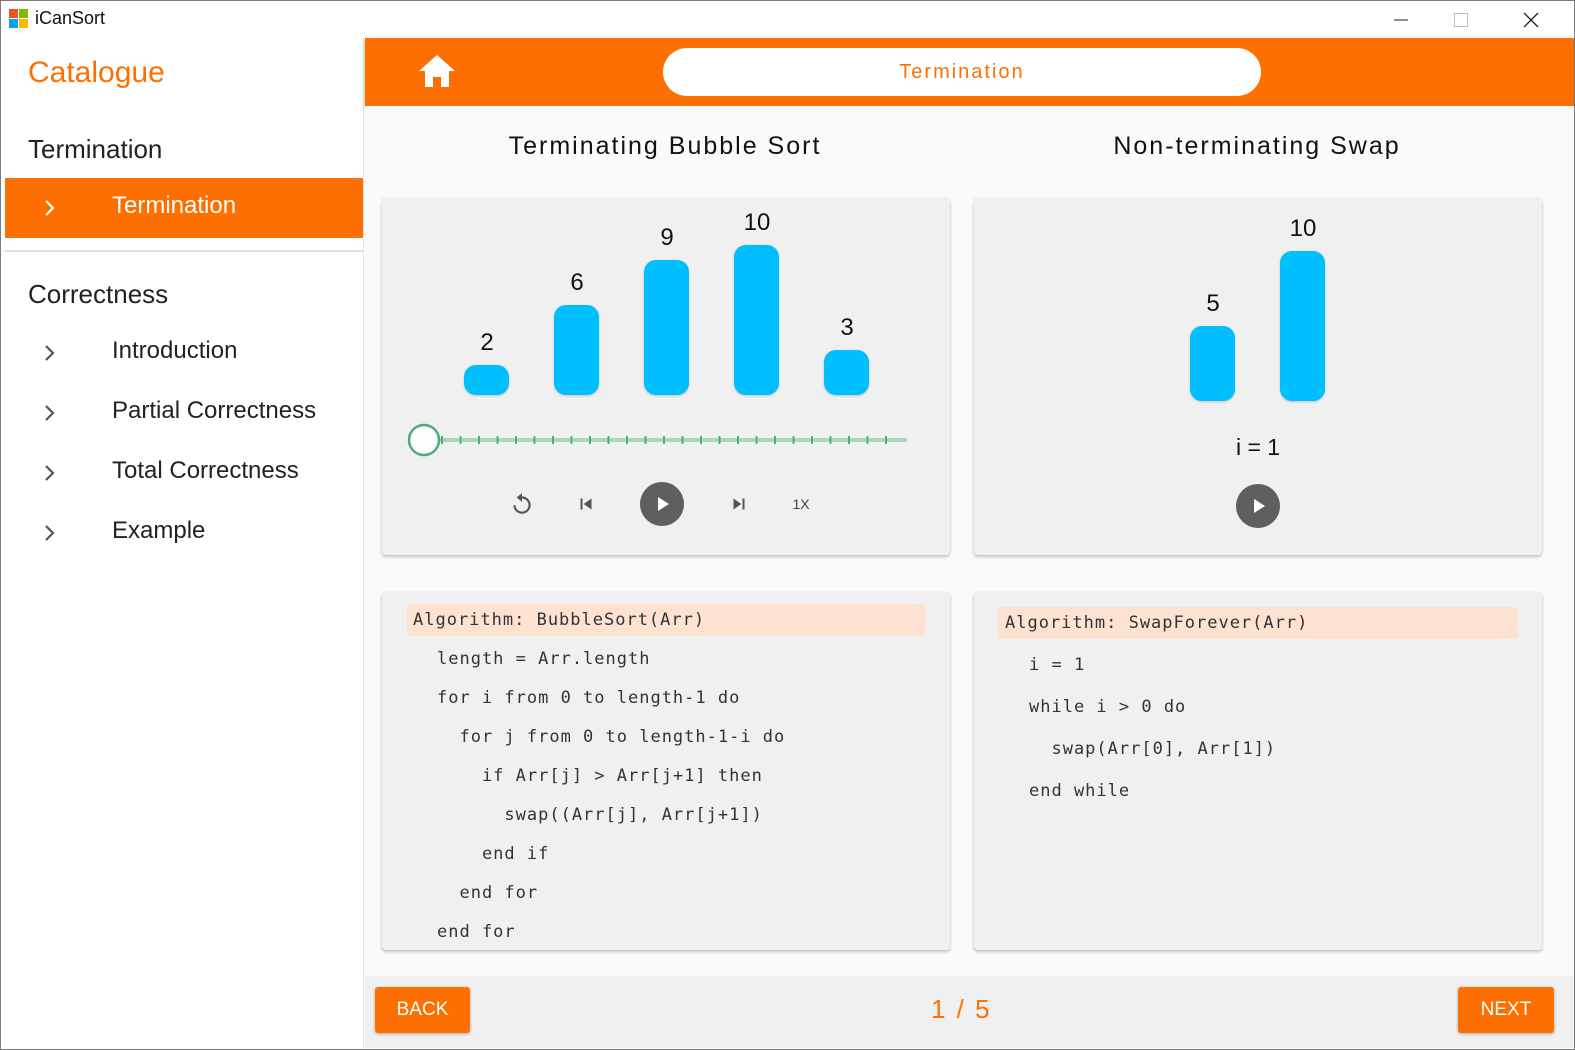 The width and height of the screenshot is (1575, 1050). I want to click on footer-bar: BACK 1 / 5 NEXT, so click(969, 1012).